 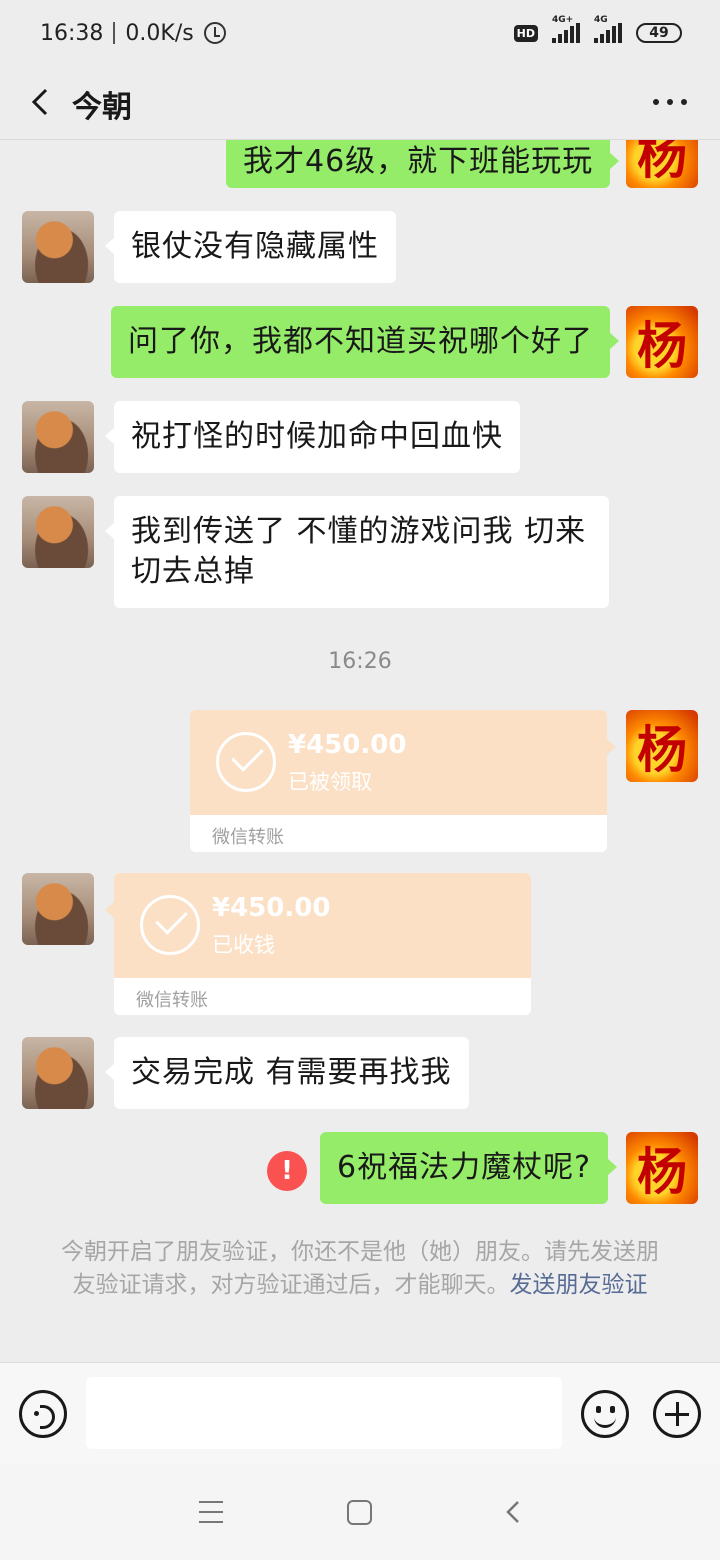 I want to click on timestamp: 16:26, so click(x=360, y=661).